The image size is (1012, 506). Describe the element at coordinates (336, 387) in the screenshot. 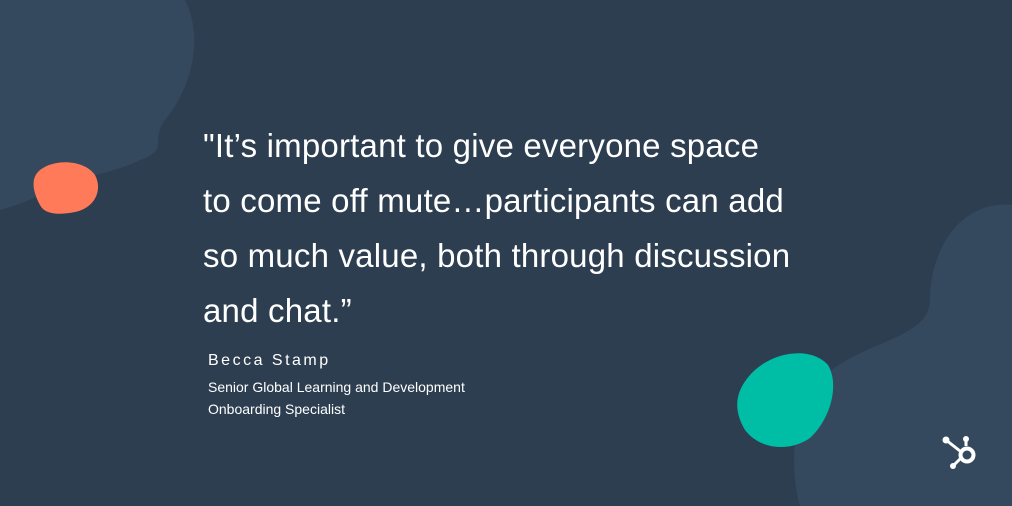

I see `author-title-line: Senior Global Learning and Development` at that location.